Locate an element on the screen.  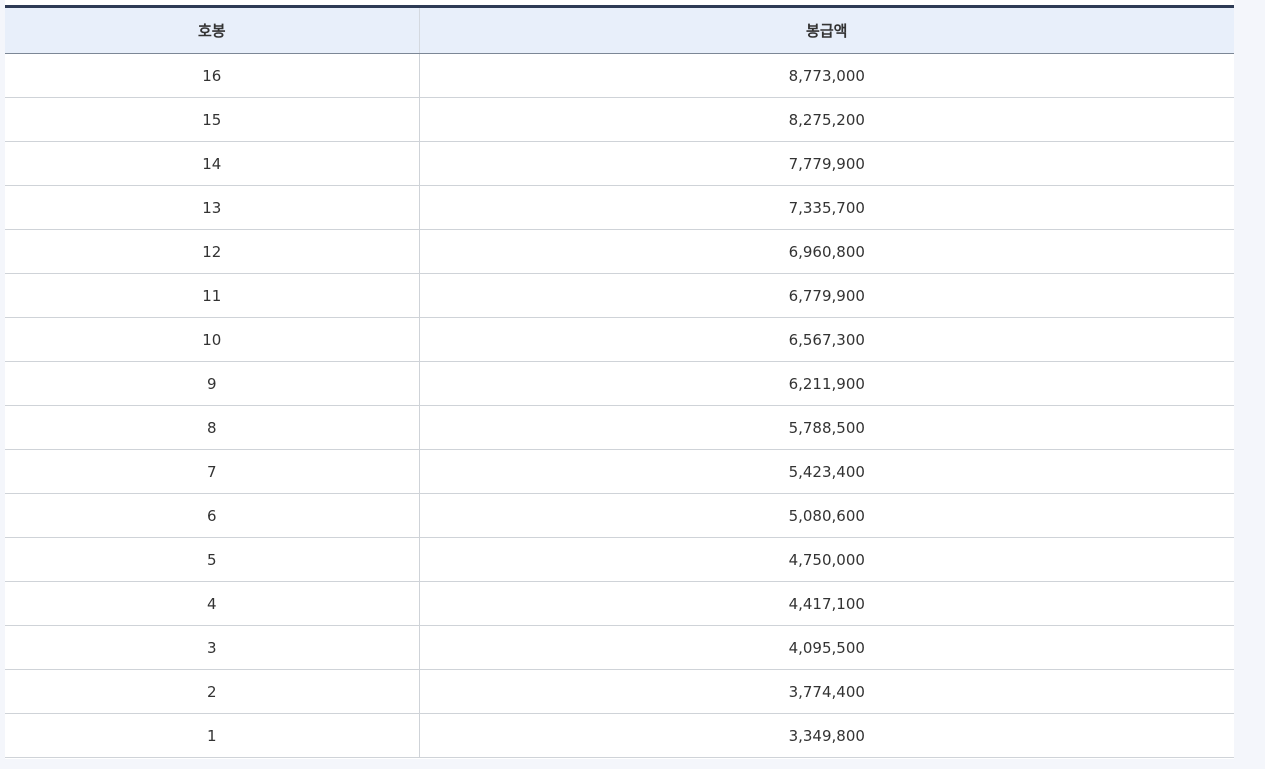
table-row: 8 5,788,500 is located at coordinates (619, 427).